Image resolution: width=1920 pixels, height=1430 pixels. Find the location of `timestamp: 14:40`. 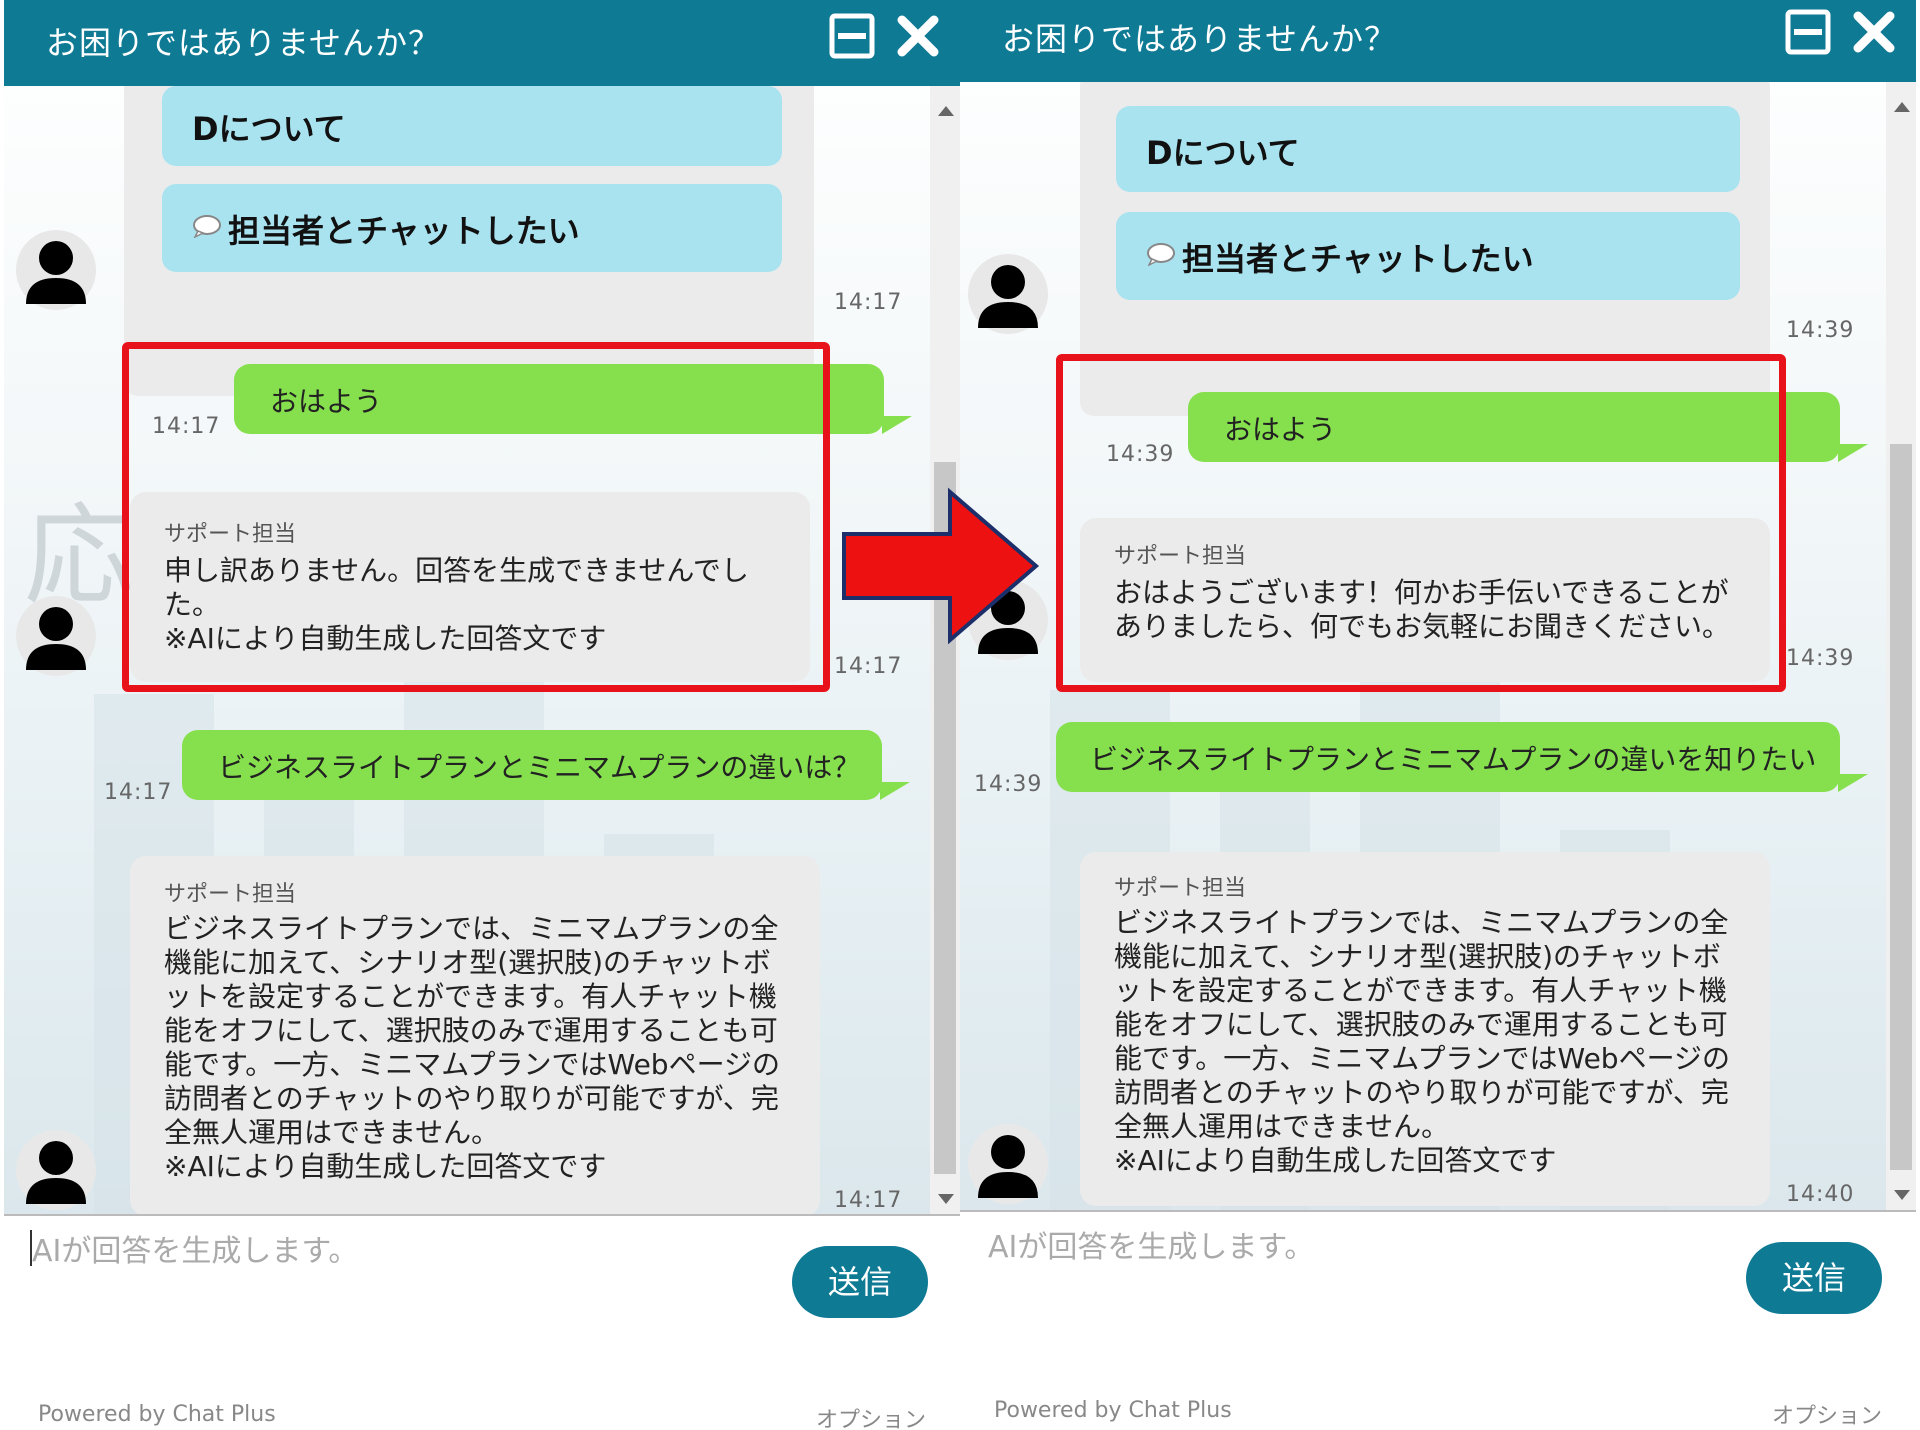

timestamp: 14:40 is located at coordinates (1820, 1194).